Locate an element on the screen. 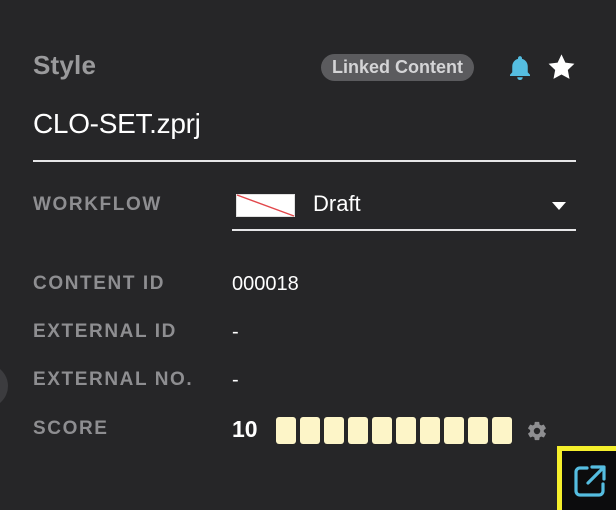 This screenshot has width=616, height=510. score-rating-bar is located at coordinates (394, 430).